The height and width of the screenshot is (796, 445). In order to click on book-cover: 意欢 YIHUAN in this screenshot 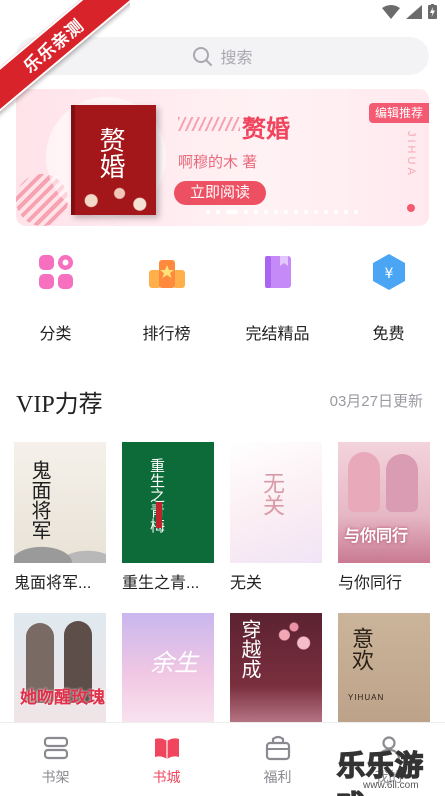, I will do `click(384, 673)`.